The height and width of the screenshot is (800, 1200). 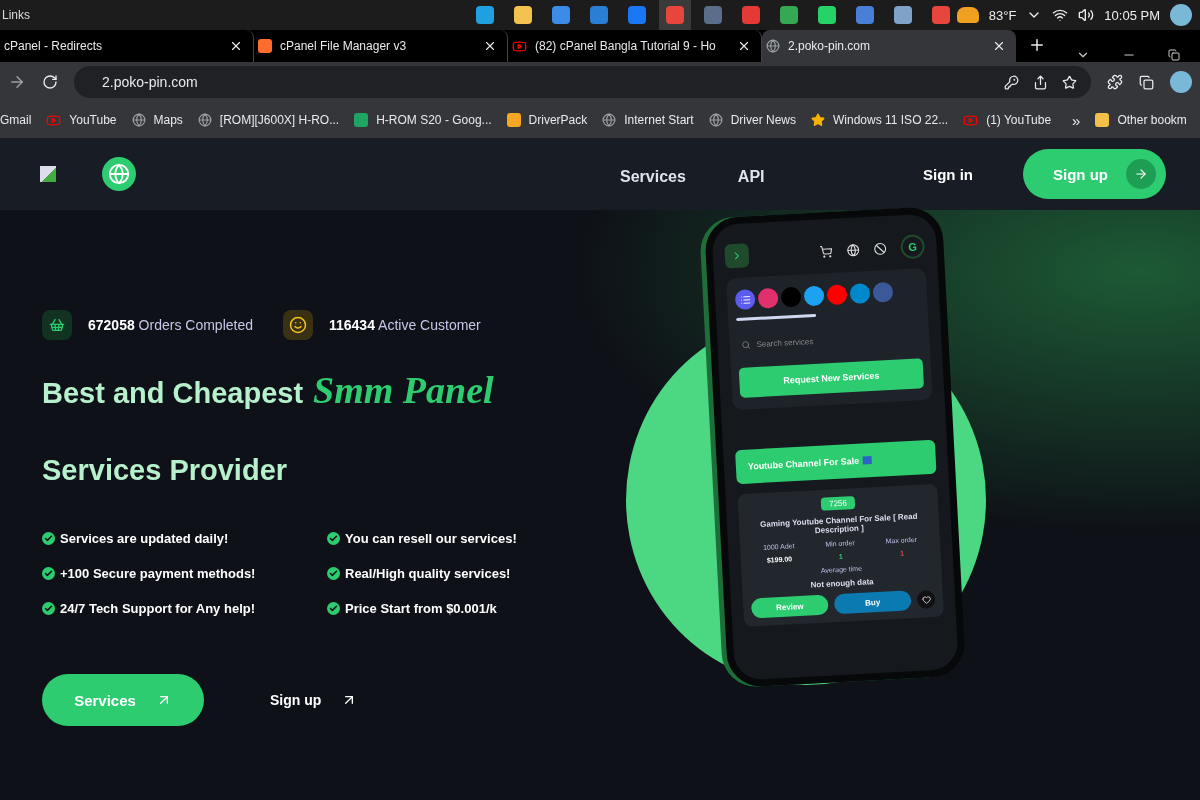 I want to click on nav-link: Services, so click(x=653, y=177).